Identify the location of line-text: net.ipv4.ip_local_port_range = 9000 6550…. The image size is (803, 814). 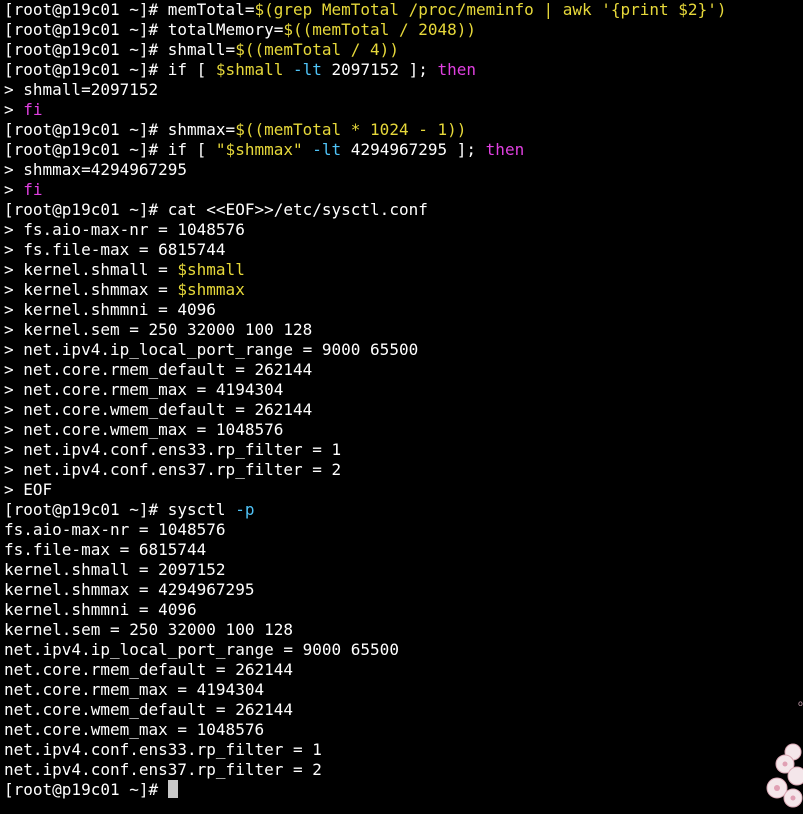
(201, 649).